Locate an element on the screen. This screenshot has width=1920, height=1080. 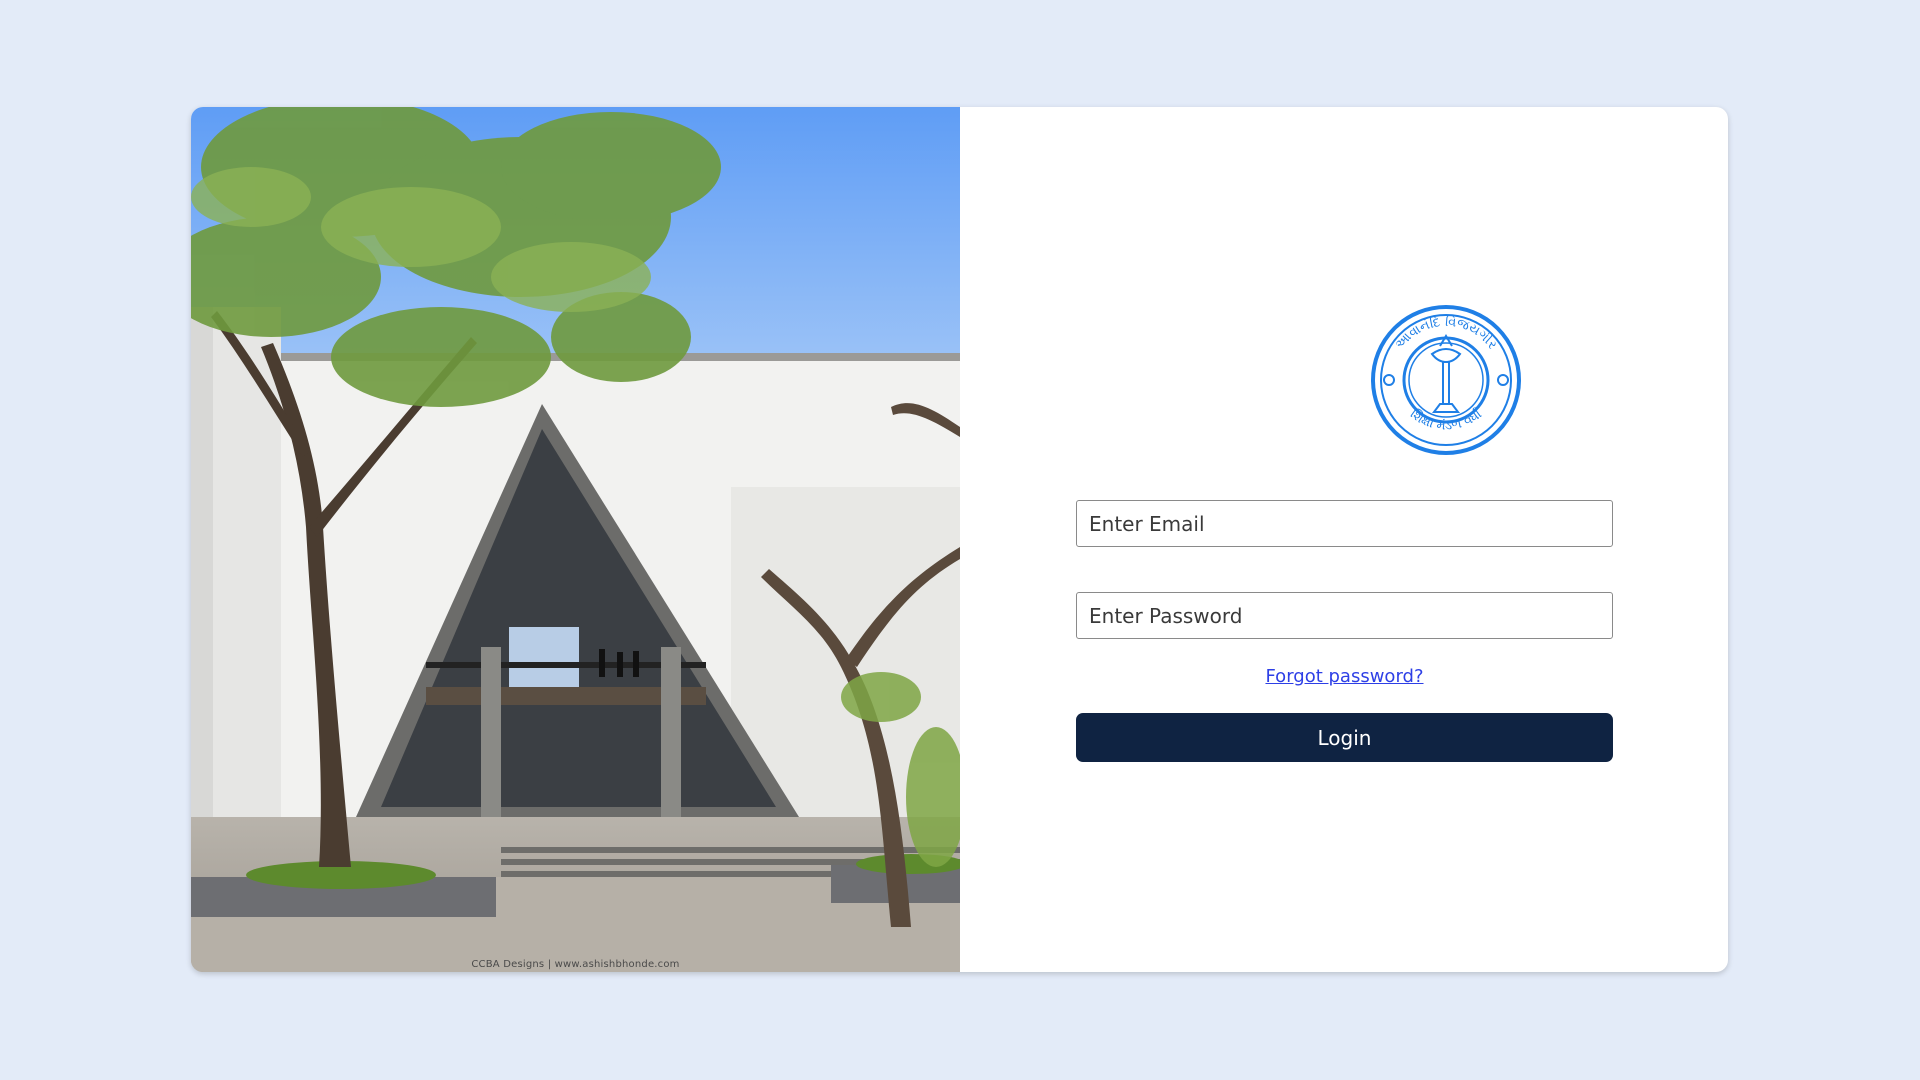
password-field is located at coordinates (1344, 615).